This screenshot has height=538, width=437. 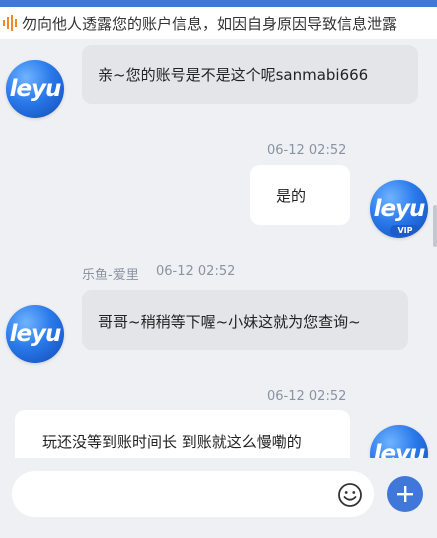 I want to click on top-accent-bar, so click(x=218, y=3).